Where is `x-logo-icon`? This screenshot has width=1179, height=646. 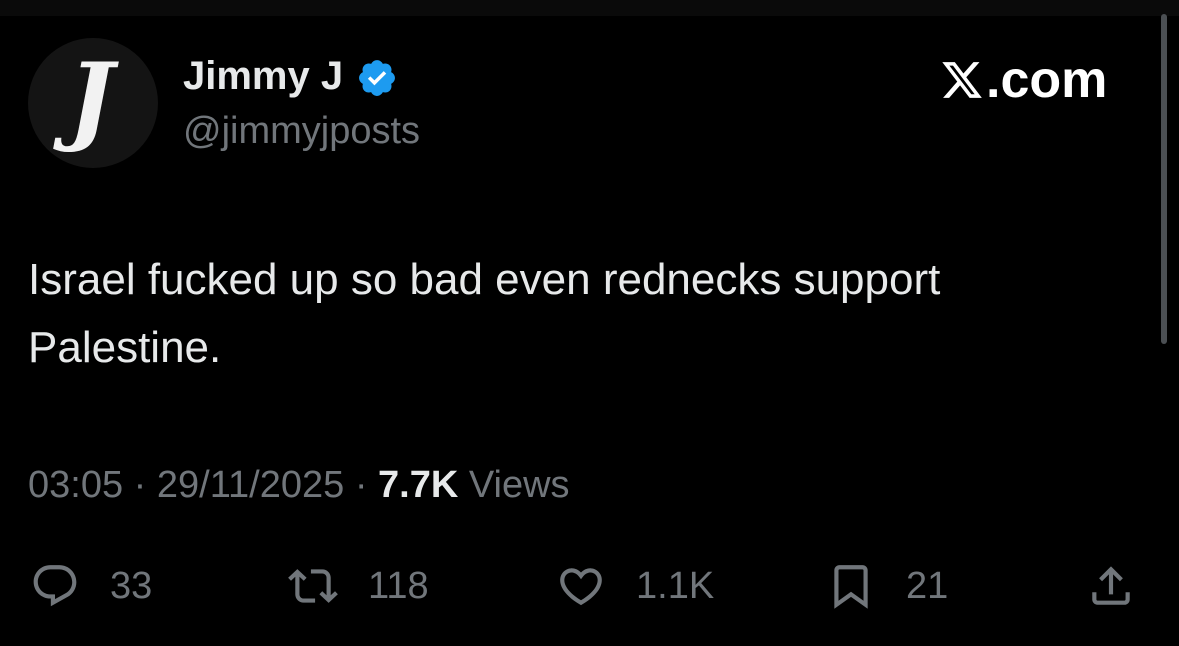 x-logo-icon is located at coordinates (962, 80).